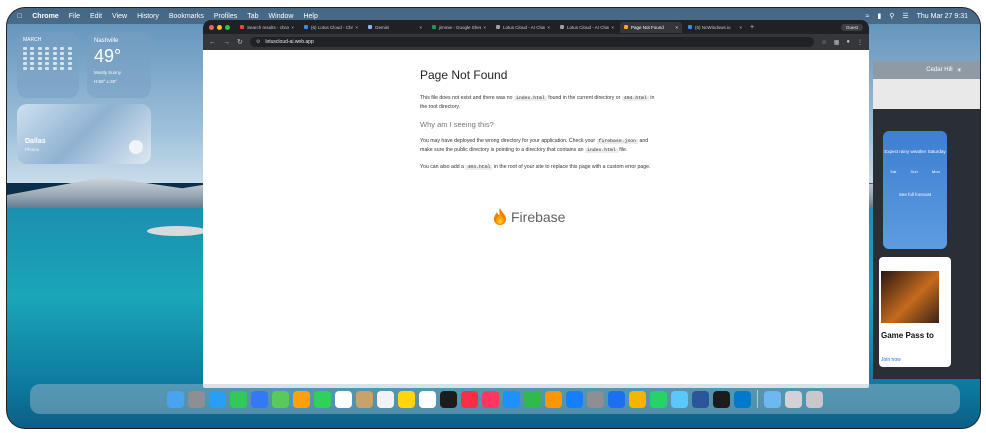 The image size is (986, 433). I want to click on dock, so click(495, 399).